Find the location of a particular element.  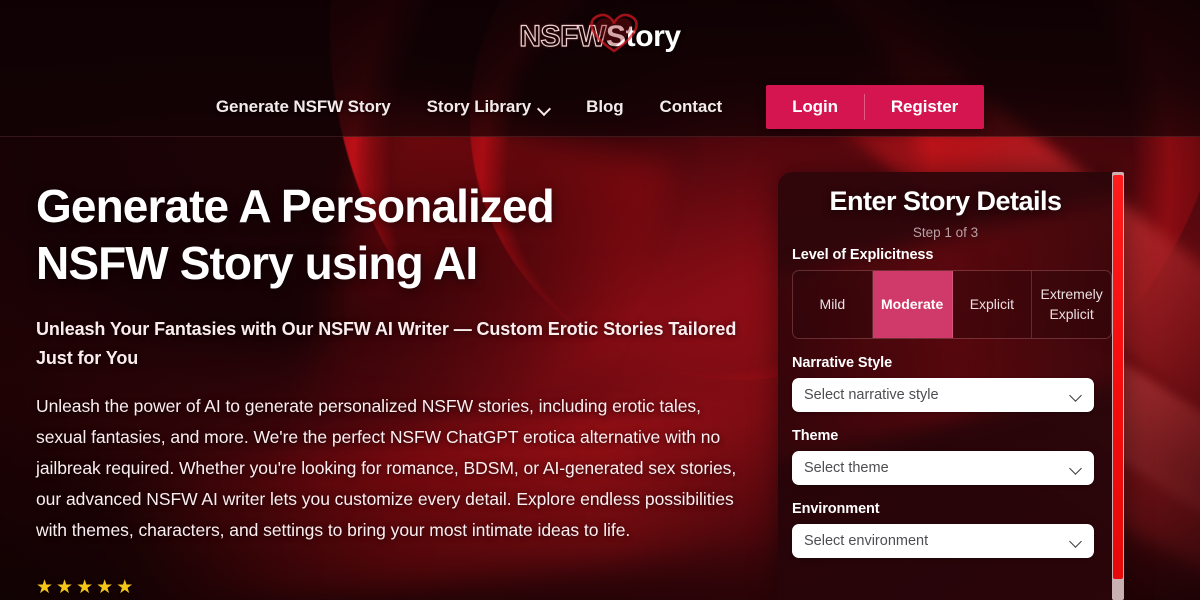

nav-item-story-library-label: Story Library is located at coordinates (479, 106).